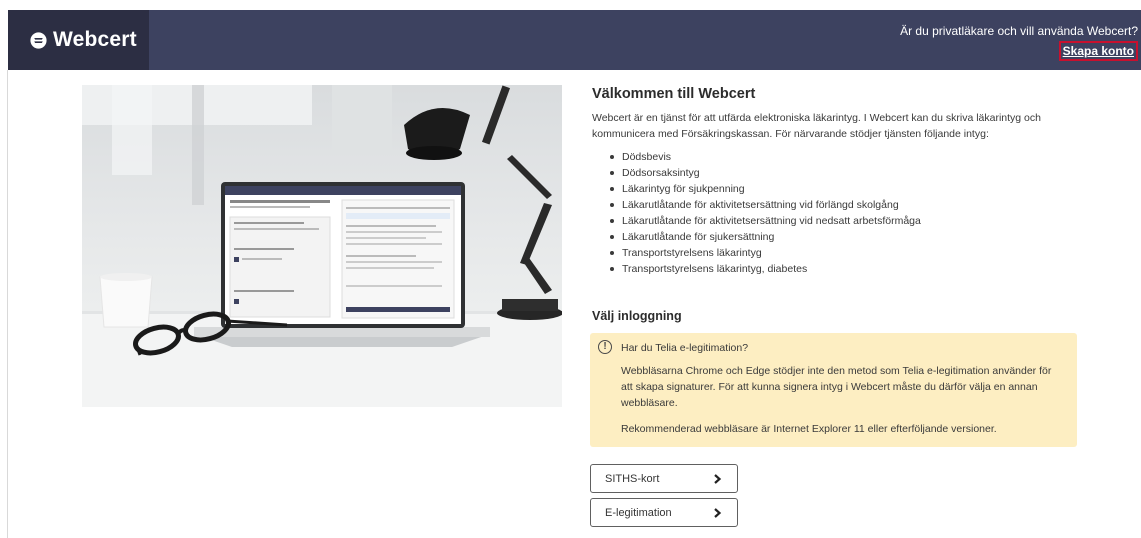 The height and width of the screenshot is (538, 1141). What do you see at coordinates (674, 94) in the screenshot?
I see `welcome-title: Välkommen till Webcert` at bounding box center [674, 94].